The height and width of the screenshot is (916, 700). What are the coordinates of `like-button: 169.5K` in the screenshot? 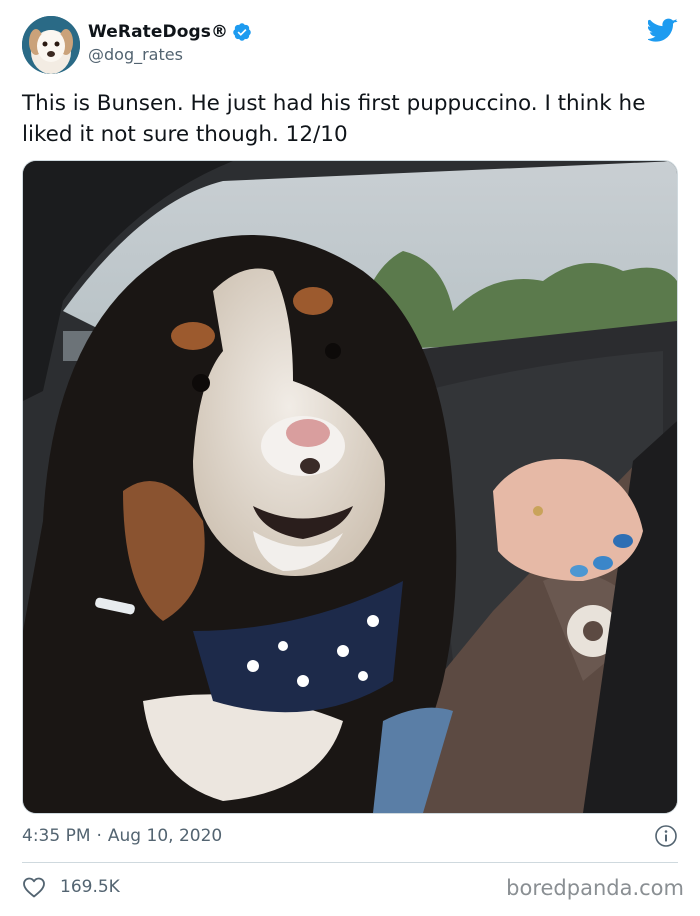 It's located at (71, 887).